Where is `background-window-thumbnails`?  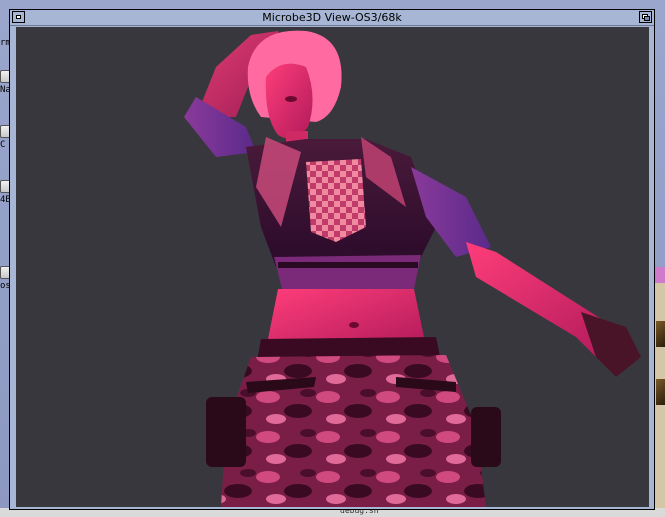 background-window-thumbnails is located at coordinates (660, 400).